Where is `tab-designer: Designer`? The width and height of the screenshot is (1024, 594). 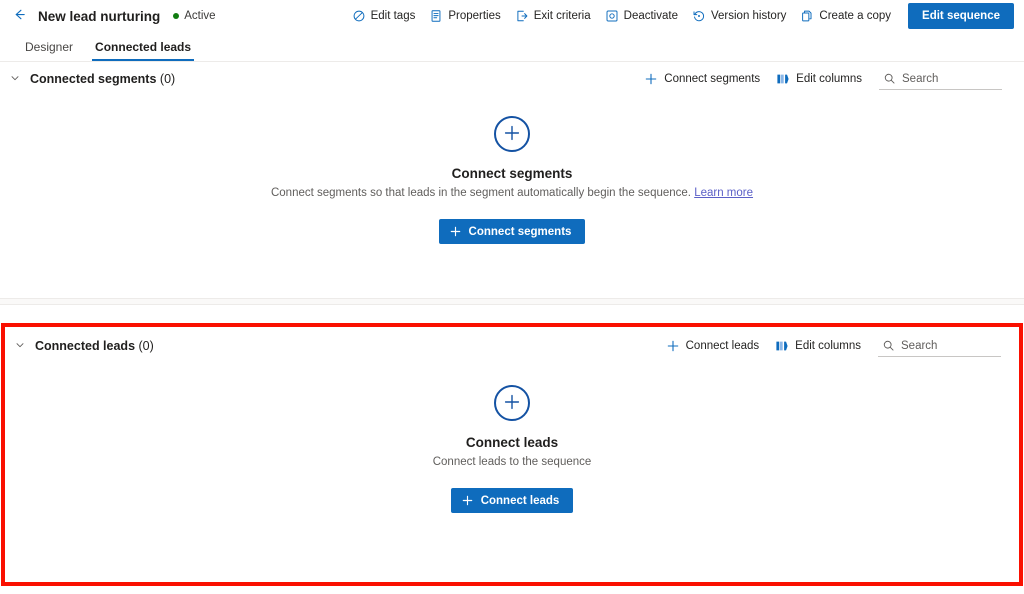
tab-designer: Designer is located at coordinates (49, 46).